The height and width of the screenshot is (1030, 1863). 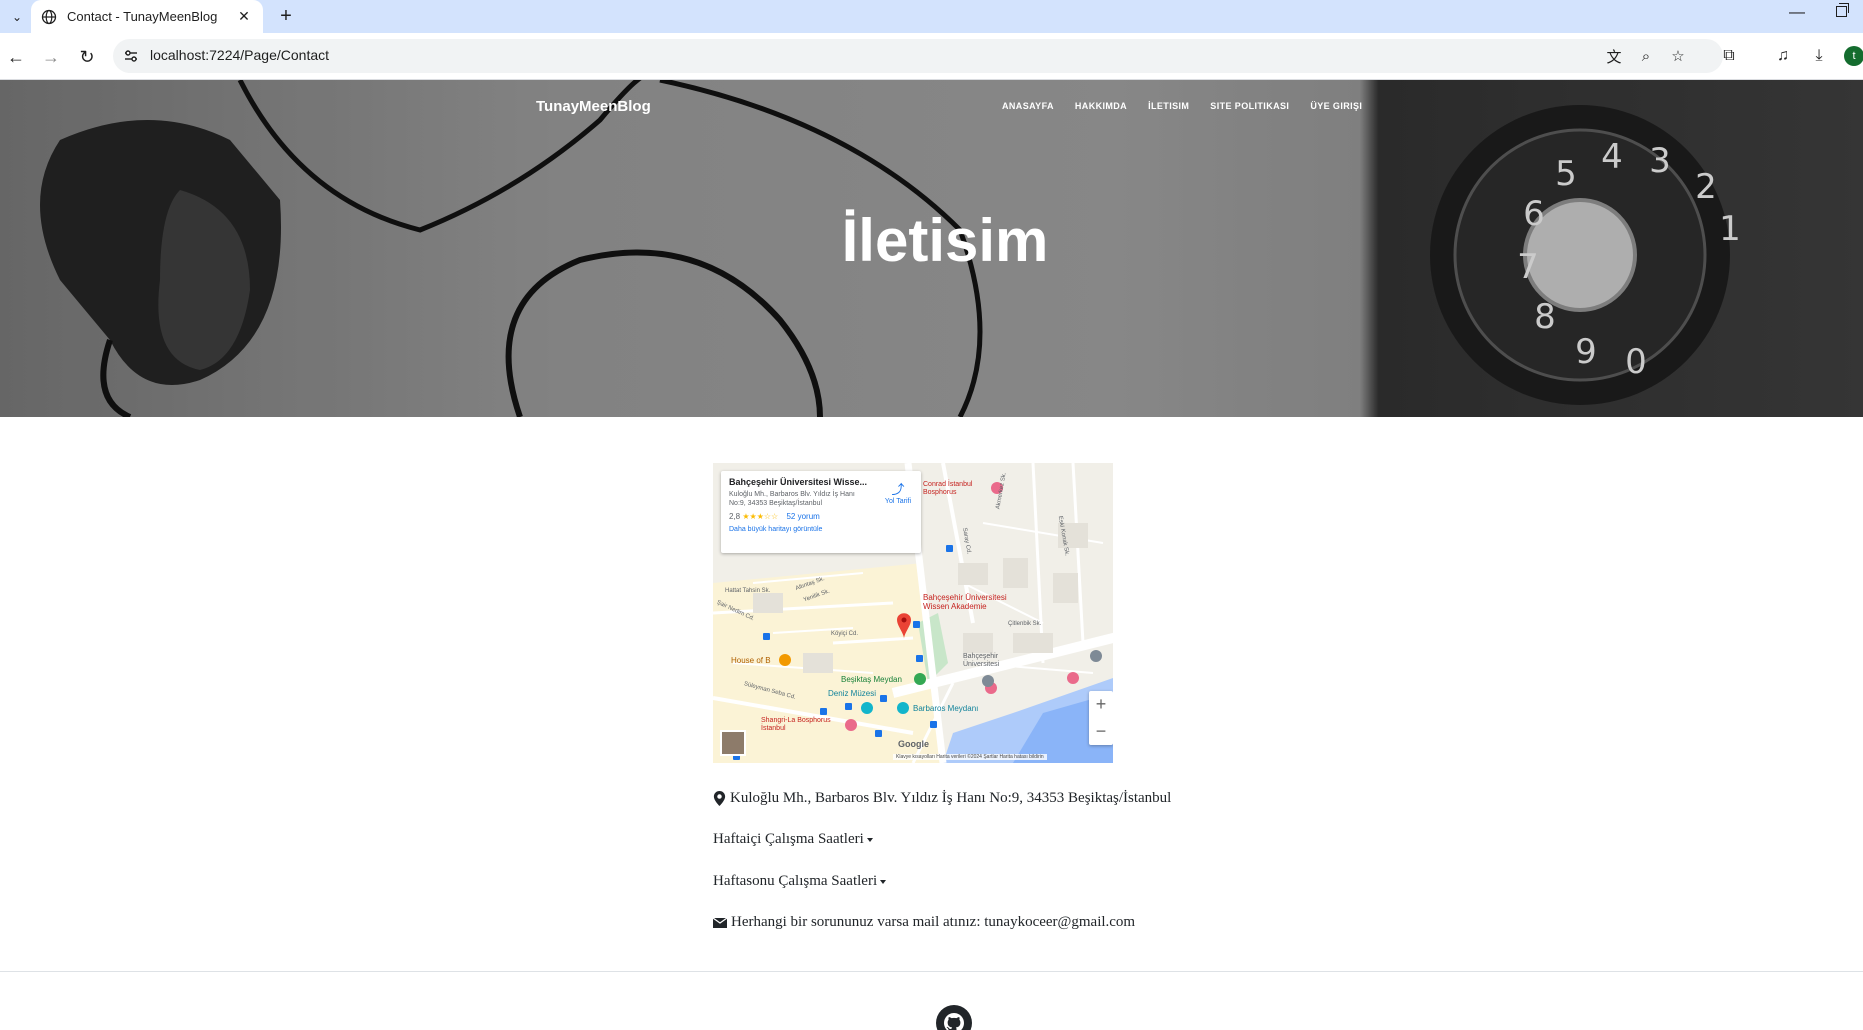 What do you see at coordinates (931, 971) in the screenshot?
I see `footer-divider` at bounding box center [931, 971].